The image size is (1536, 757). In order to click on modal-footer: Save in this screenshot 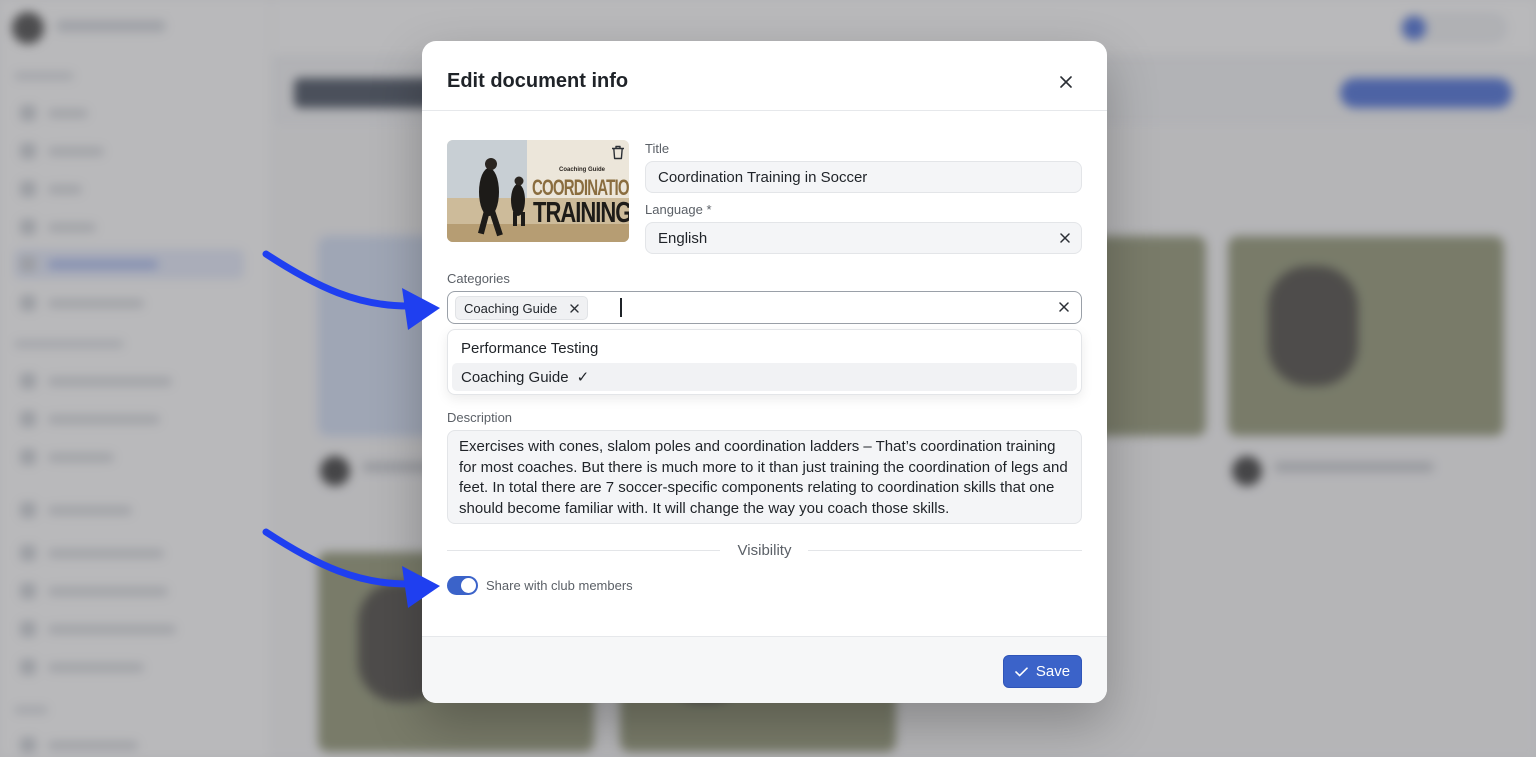, I will do `click(764, 669)`.